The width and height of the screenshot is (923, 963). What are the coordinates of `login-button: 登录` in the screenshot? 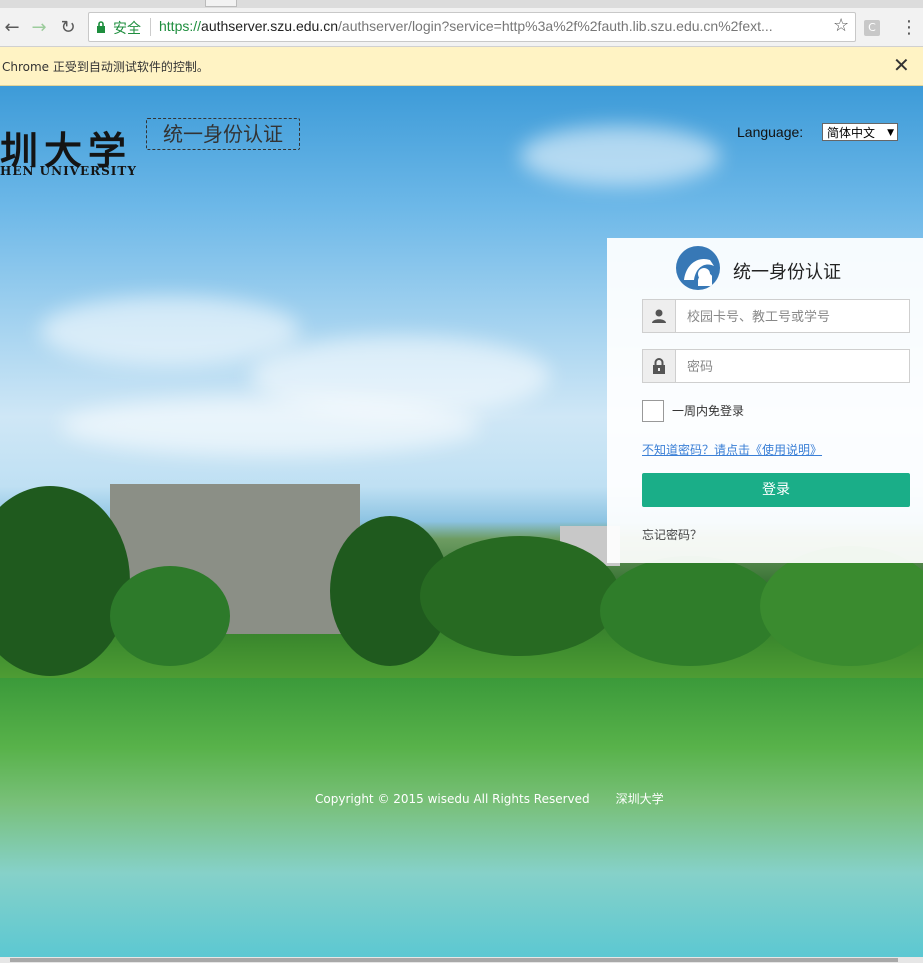 It's located at (776, 490).